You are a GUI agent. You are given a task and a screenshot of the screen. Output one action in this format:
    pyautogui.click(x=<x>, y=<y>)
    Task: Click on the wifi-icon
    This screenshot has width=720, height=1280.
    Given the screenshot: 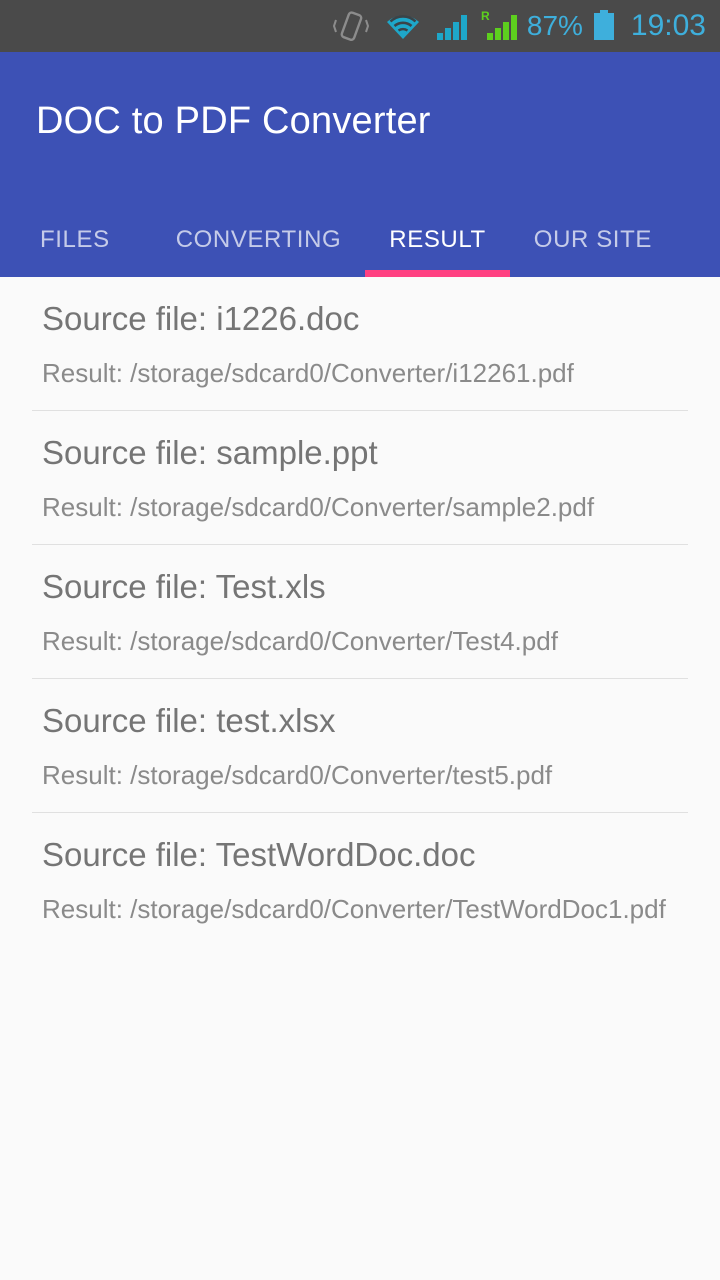 What is the action you would take?
    pyautogui.click(x=403, y=26)
    